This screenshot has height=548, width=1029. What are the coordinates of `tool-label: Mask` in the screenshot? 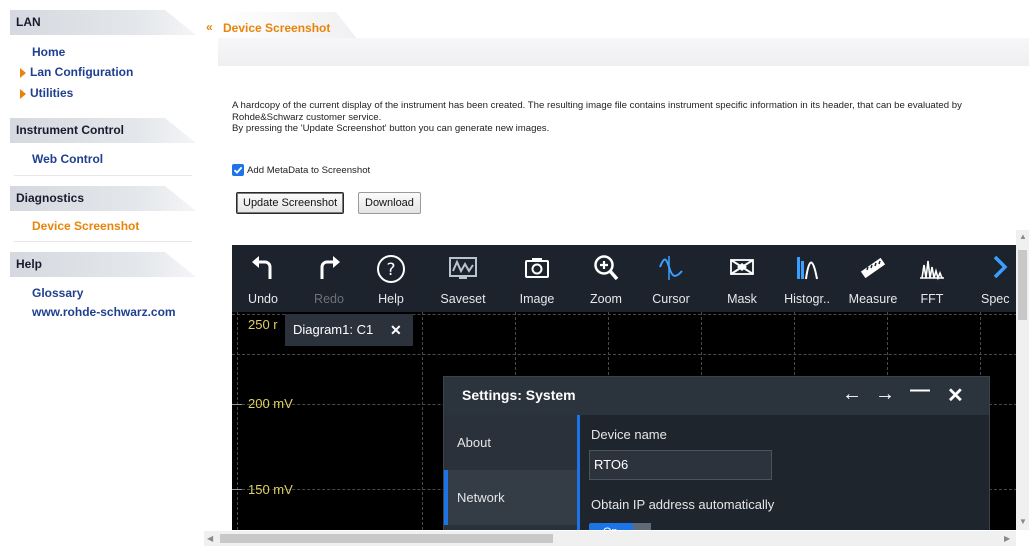 It's located at (742, 299).